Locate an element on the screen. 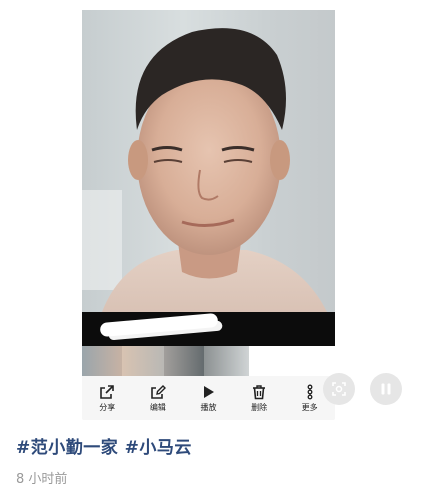 The image size is (423, 499). post-timestamp: 8 小时前 is located at coordinates (42, 479).